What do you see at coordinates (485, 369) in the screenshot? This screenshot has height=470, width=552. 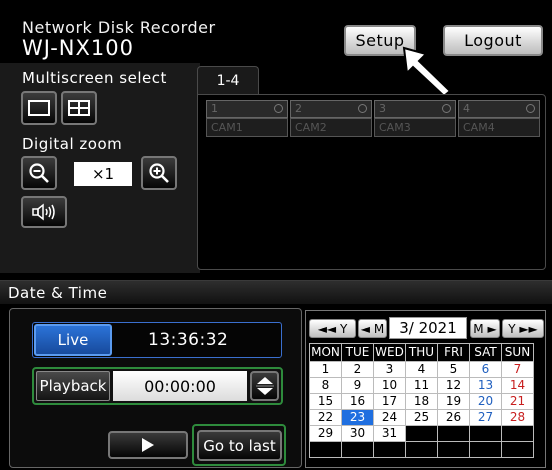 I see `calendar-day: 6` at bounding box center [485, 369].